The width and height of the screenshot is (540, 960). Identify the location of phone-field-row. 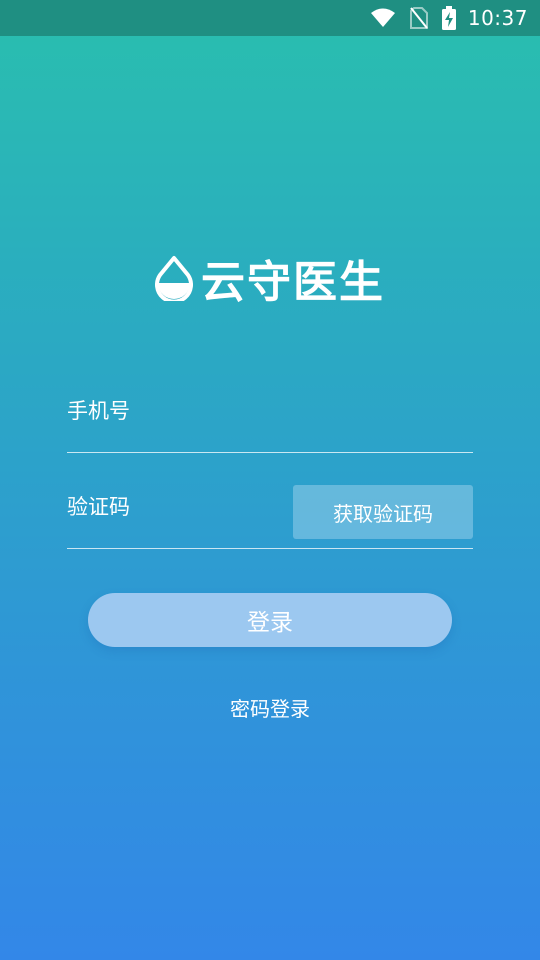
(270, 423).